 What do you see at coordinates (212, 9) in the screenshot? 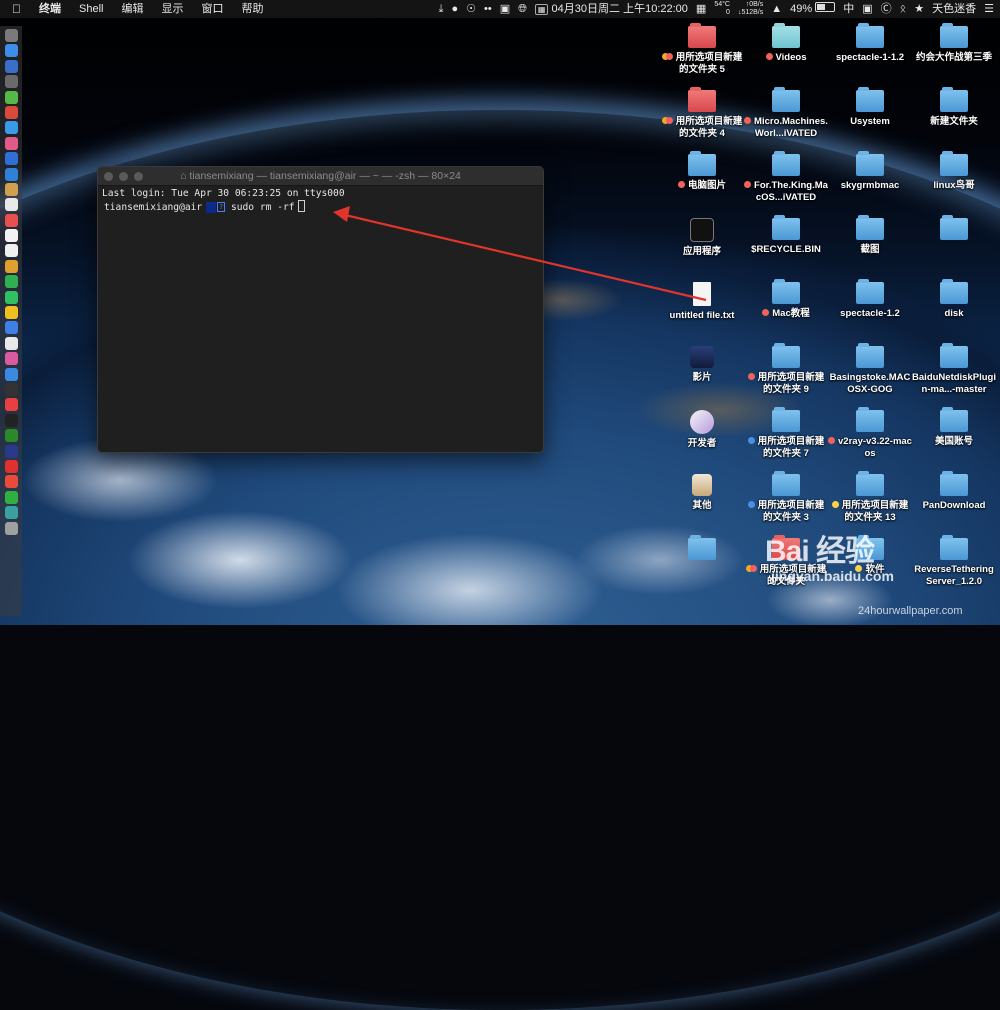
I see `menu-window: 窗口` at bounding box center [212, 9].